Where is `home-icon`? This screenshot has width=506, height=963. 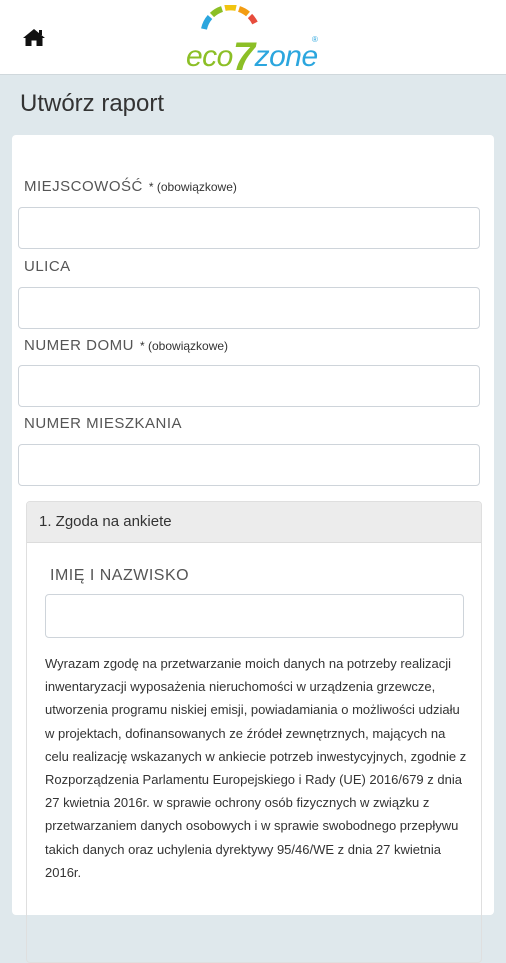 home-icon is located at coordinates (34, 37).